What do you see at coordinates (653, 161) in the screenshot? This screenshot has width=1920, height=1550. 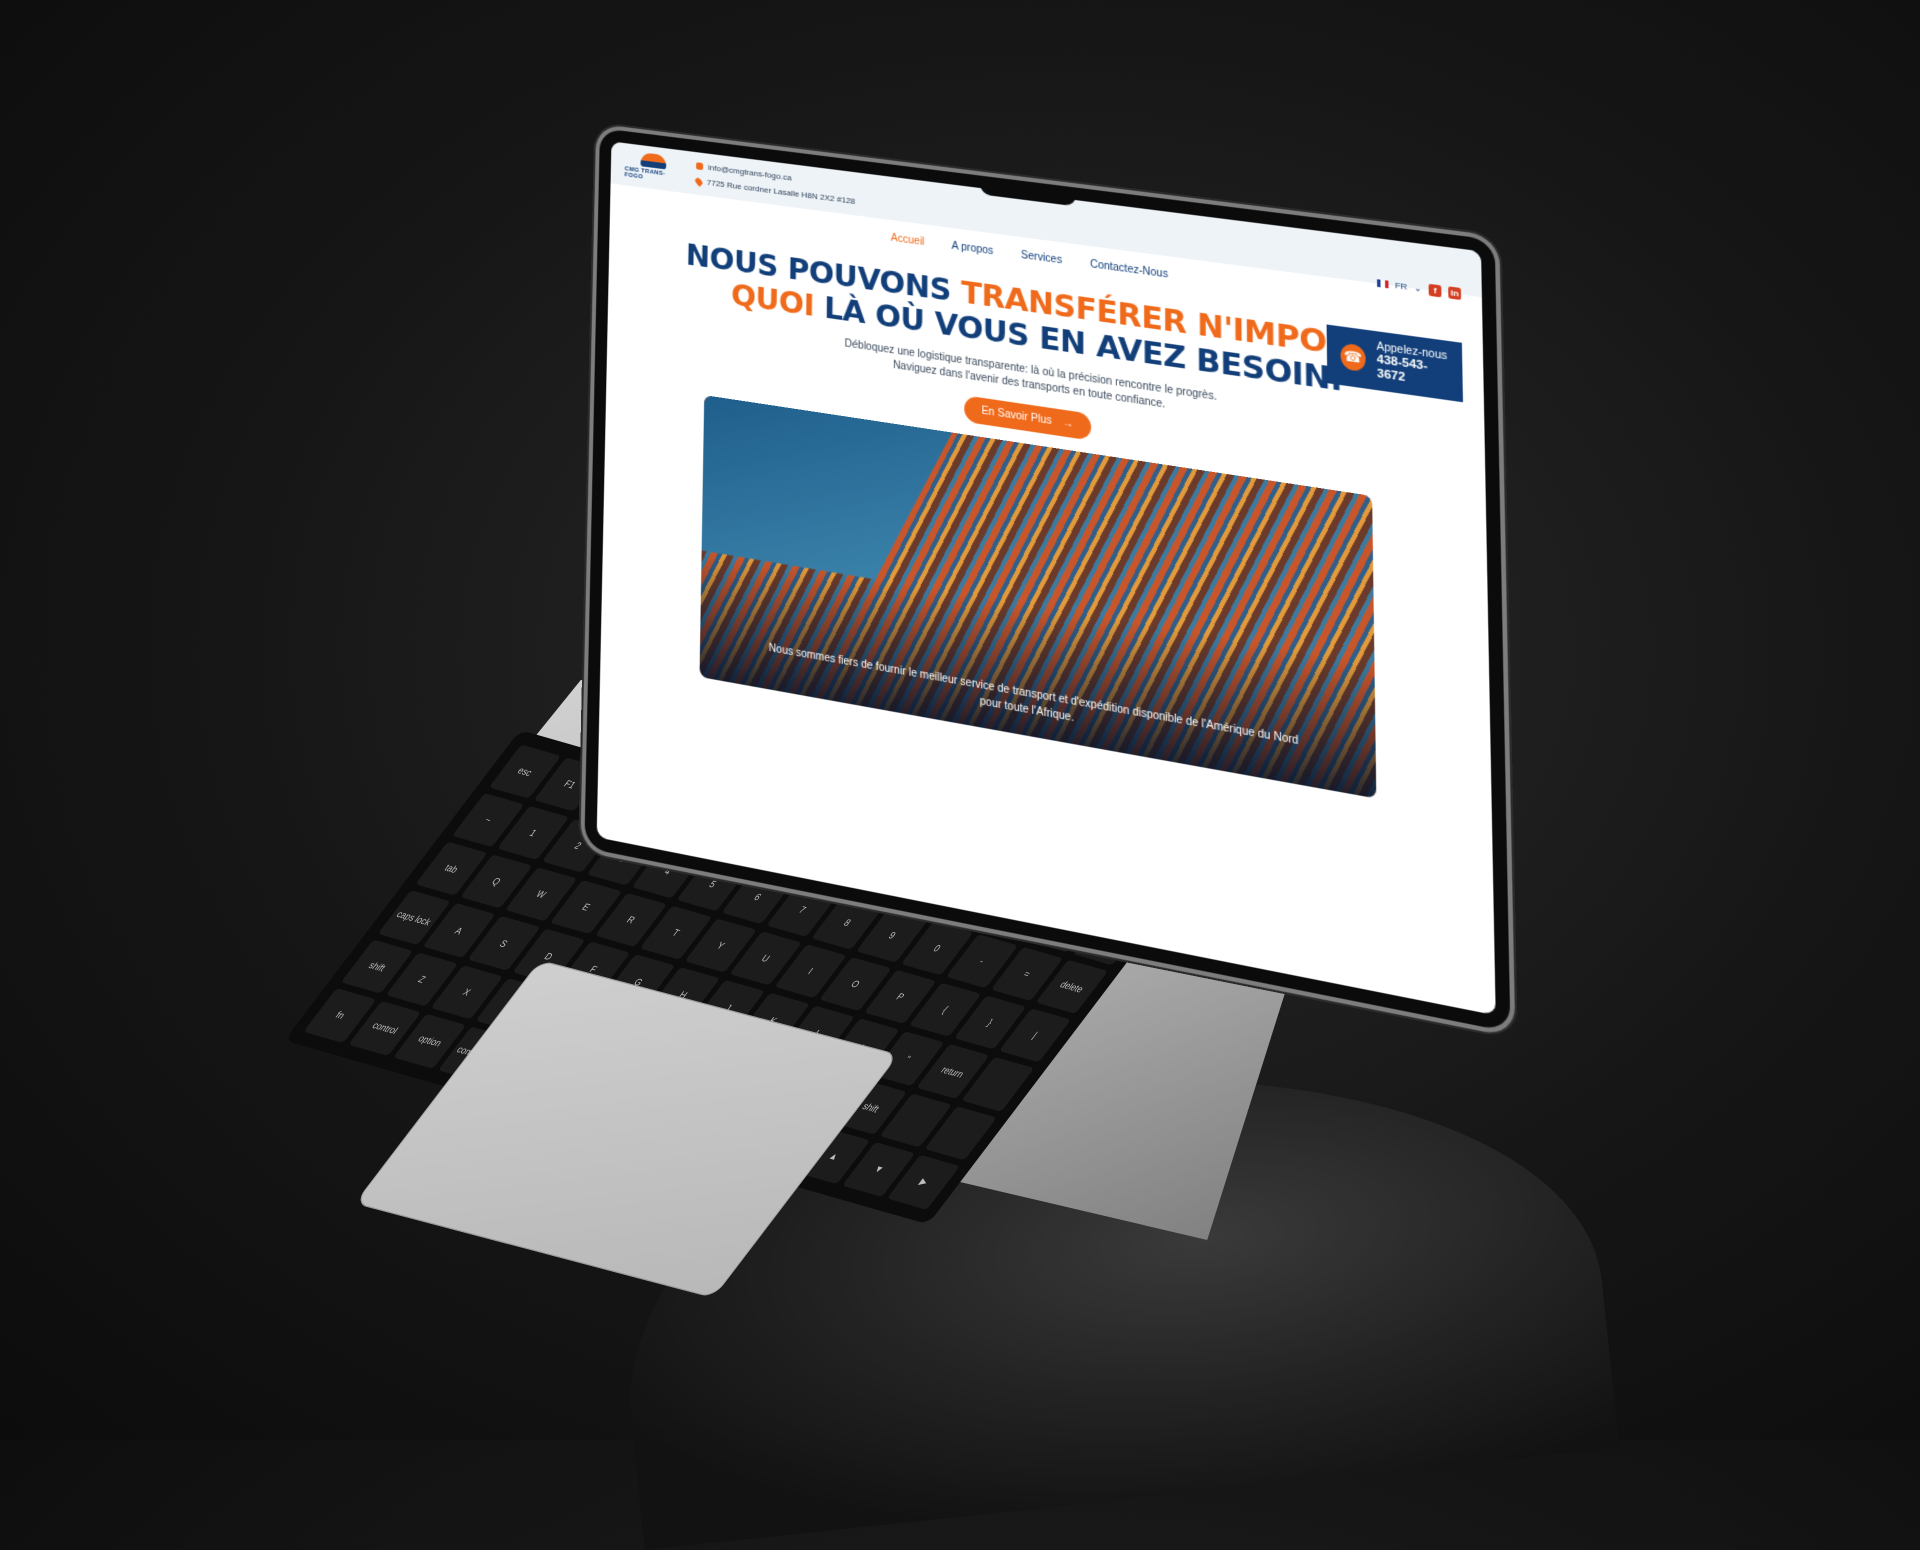 I see `logo-mark-icon` at bounding box center [653, 161].